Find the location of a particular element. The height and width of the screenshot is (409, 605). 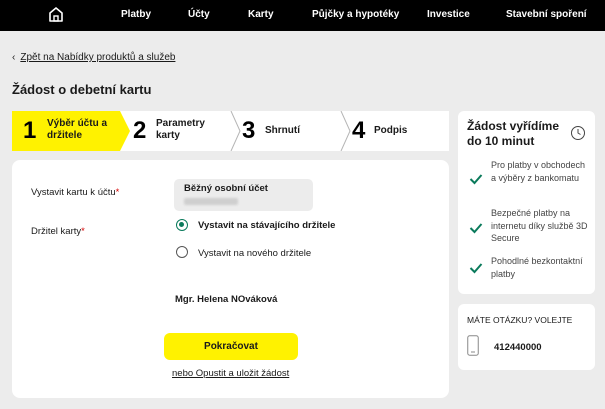

step-4: 4 Podpis is located at coordinates (400, 131).